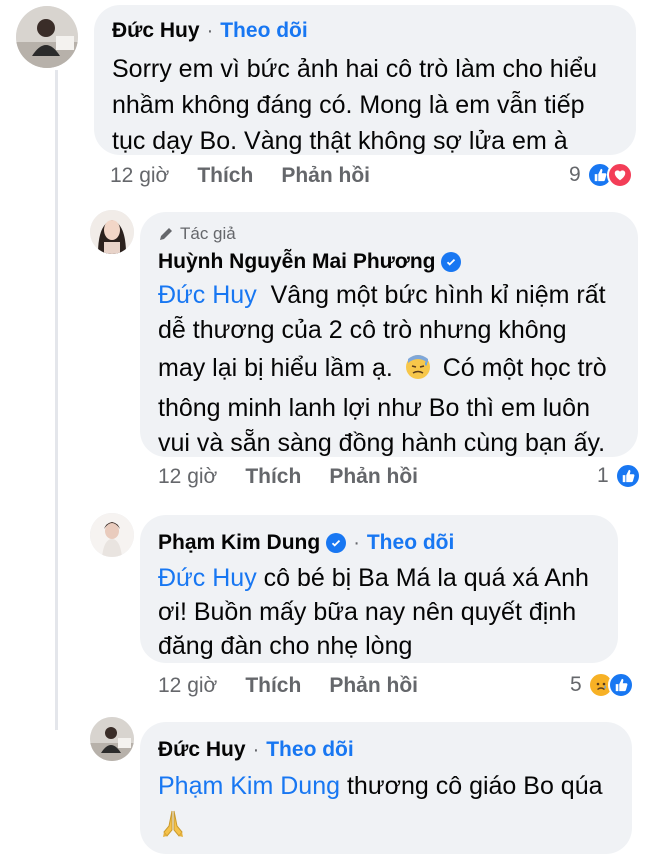  I want to click on comment-author: Huỳnh Nguyễn Mai Phương, so click(296, 262).